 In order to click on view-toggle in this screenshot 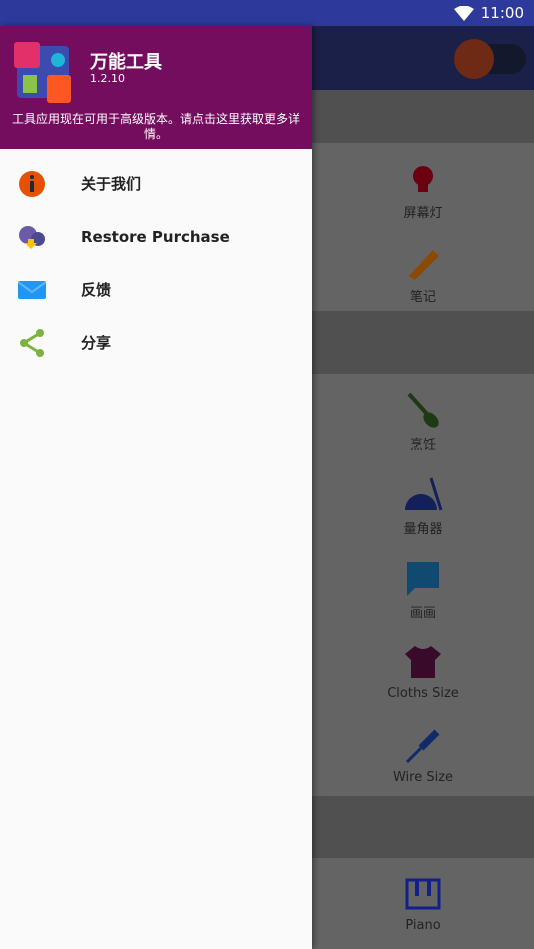, I will do `click(490, 59)`.